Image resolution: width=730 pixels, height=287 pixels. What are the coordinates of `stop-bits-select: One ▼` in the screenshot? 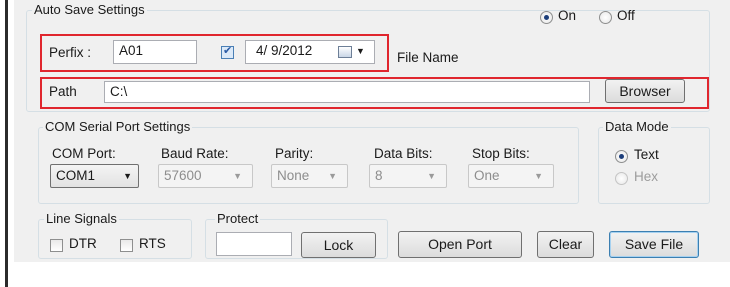 It's located at (511, 176).